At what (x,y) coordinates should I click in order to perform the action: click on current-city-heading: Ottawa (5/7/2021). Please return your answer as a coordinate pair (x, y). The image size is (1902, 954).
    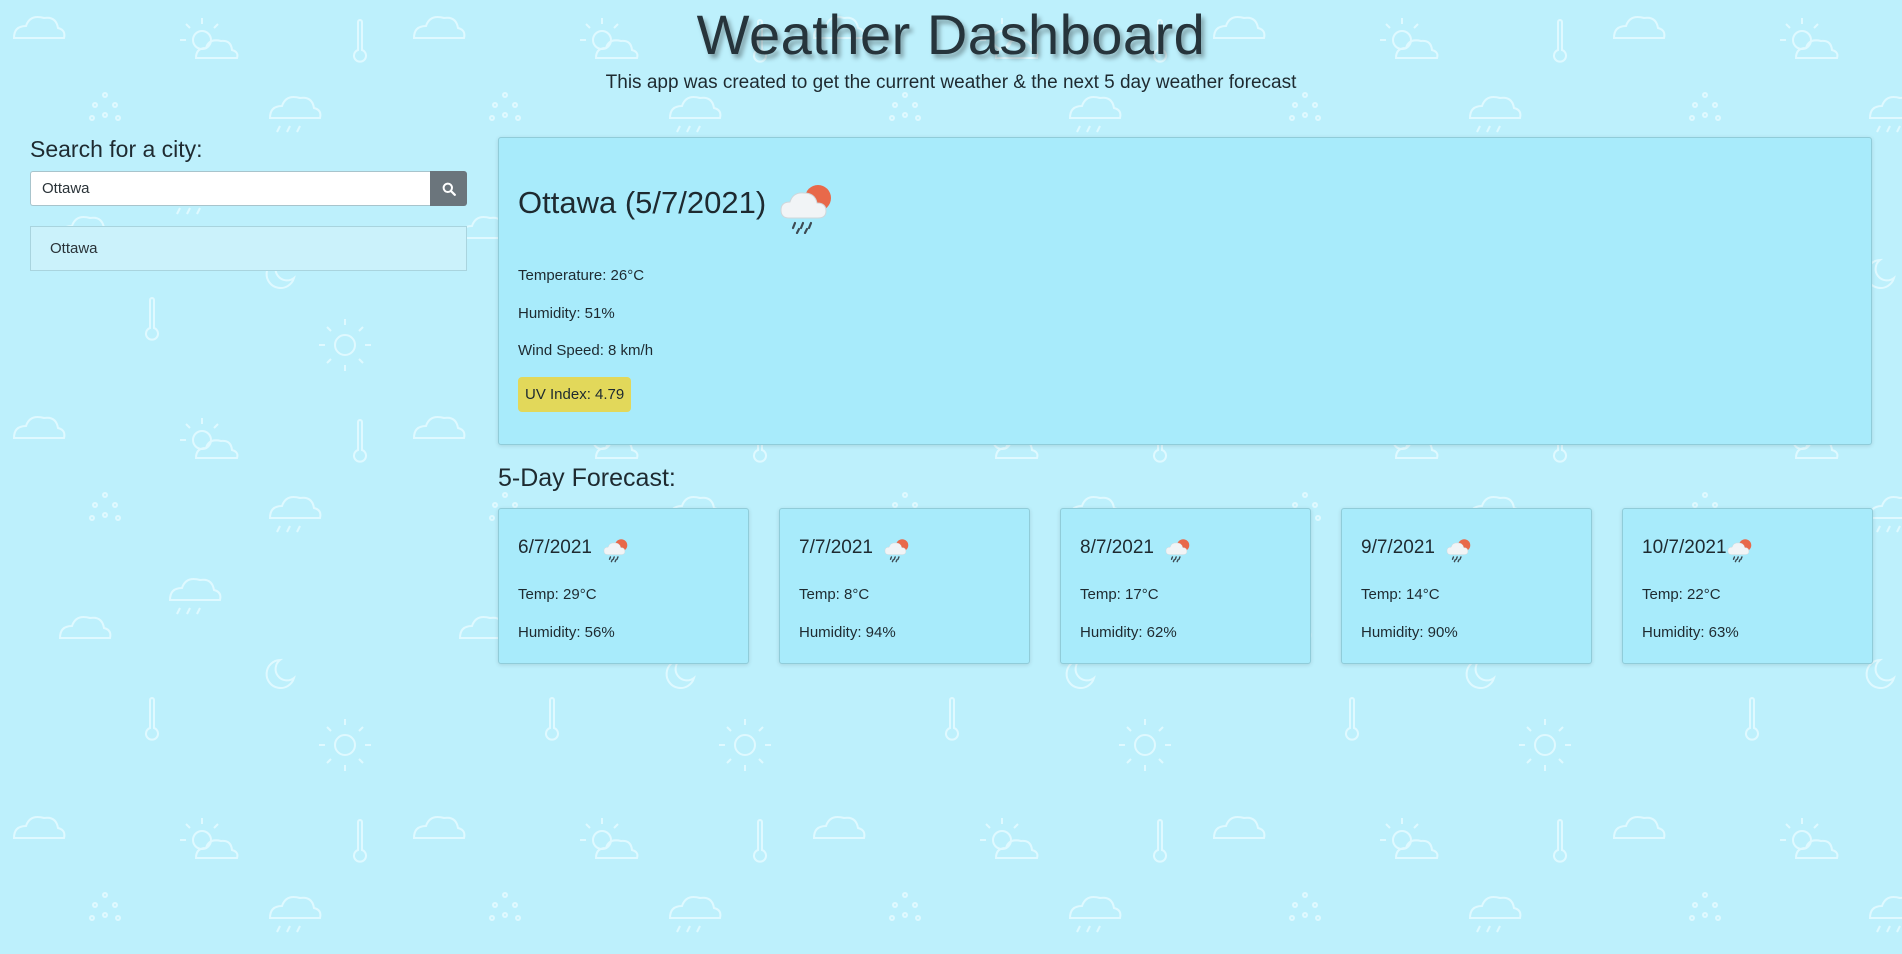
    Looking at the image, I should click on (642, 202).